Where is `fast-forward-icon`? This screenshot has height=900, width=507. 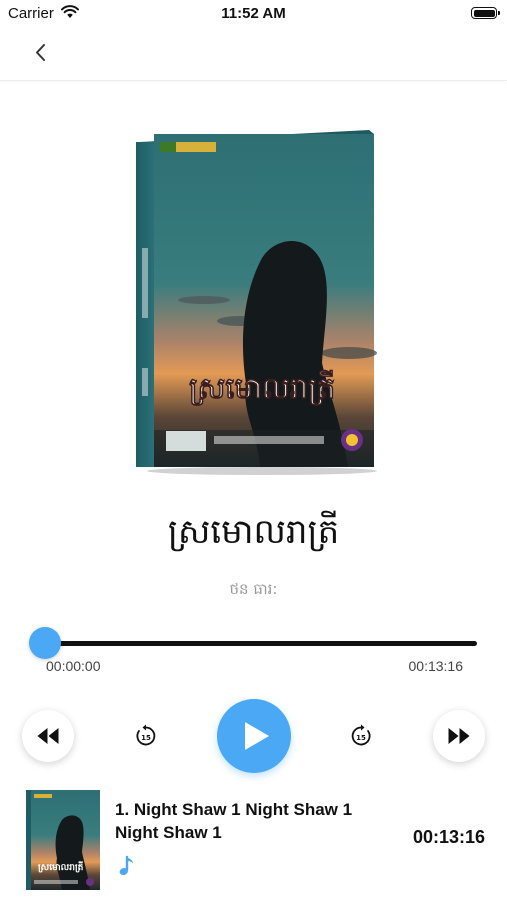
fast-forward-icon is located at coordinates (459, 736).